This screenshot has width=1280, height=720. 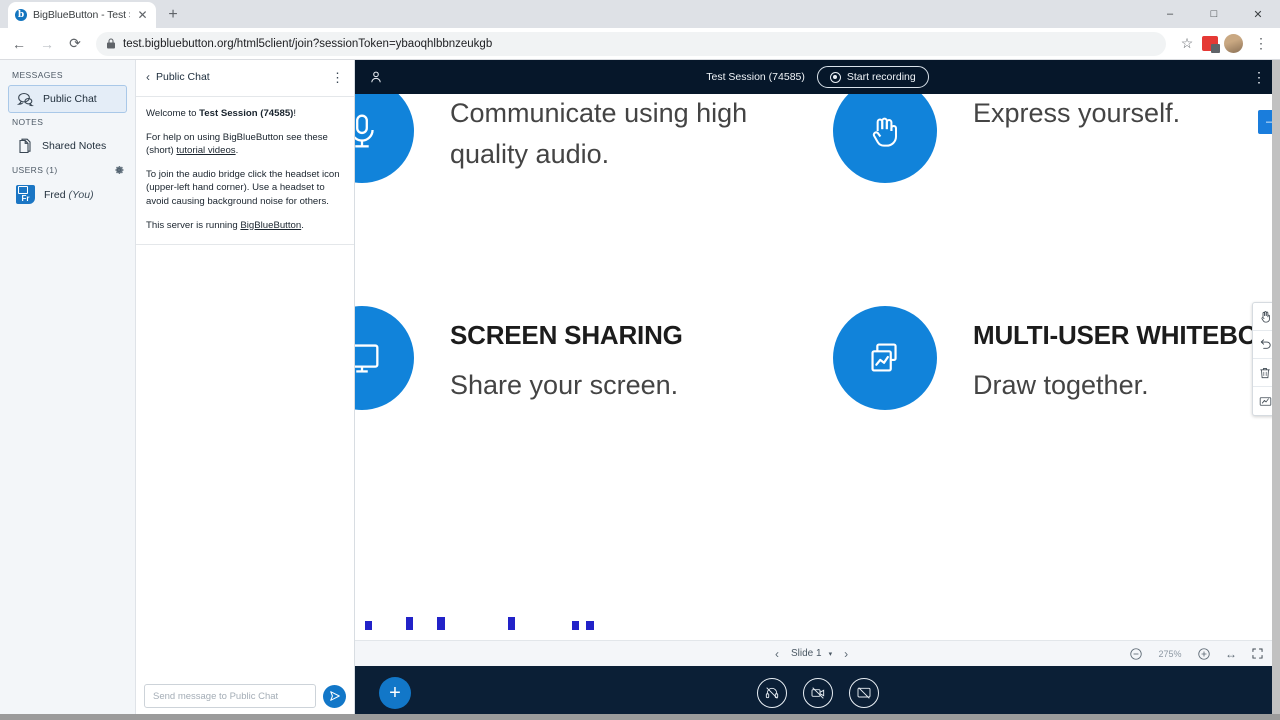 I want to click on camera-off-button, so click(x=817, y=693).